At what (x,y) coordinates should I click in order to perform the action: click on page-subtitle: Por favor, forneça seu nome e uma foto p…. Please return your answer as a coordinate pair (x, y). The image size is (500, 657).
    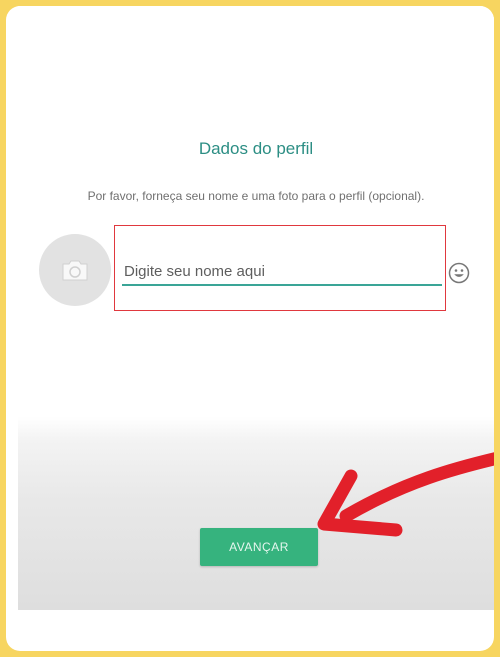
    Looking at the image, I should click on (256, 196).